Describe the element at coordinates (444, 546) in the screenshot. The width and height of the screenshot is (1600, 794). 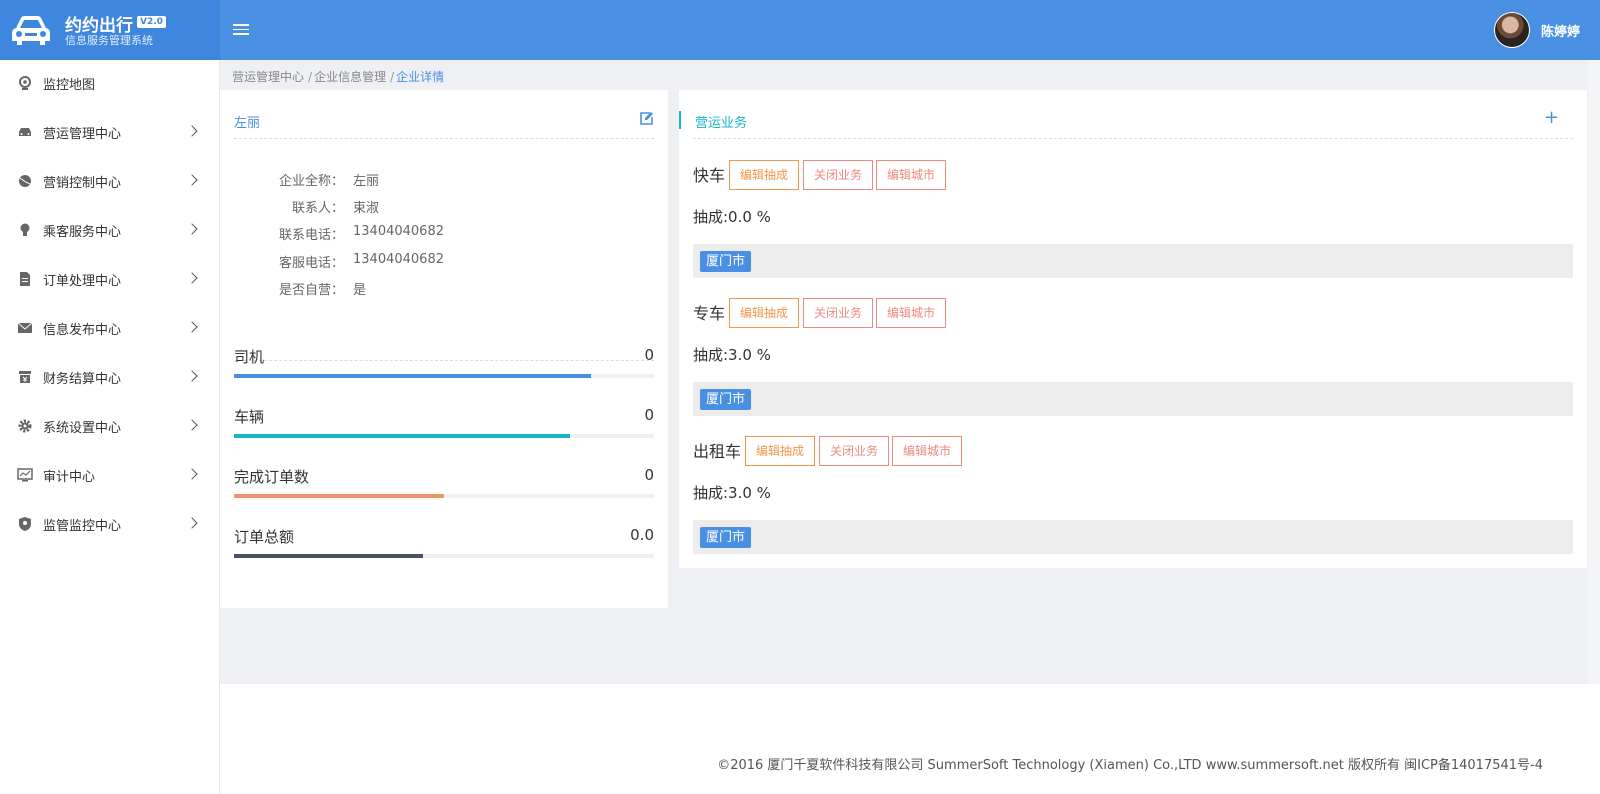
I see `stat-order-total: 订单总额 0.0` at that location.